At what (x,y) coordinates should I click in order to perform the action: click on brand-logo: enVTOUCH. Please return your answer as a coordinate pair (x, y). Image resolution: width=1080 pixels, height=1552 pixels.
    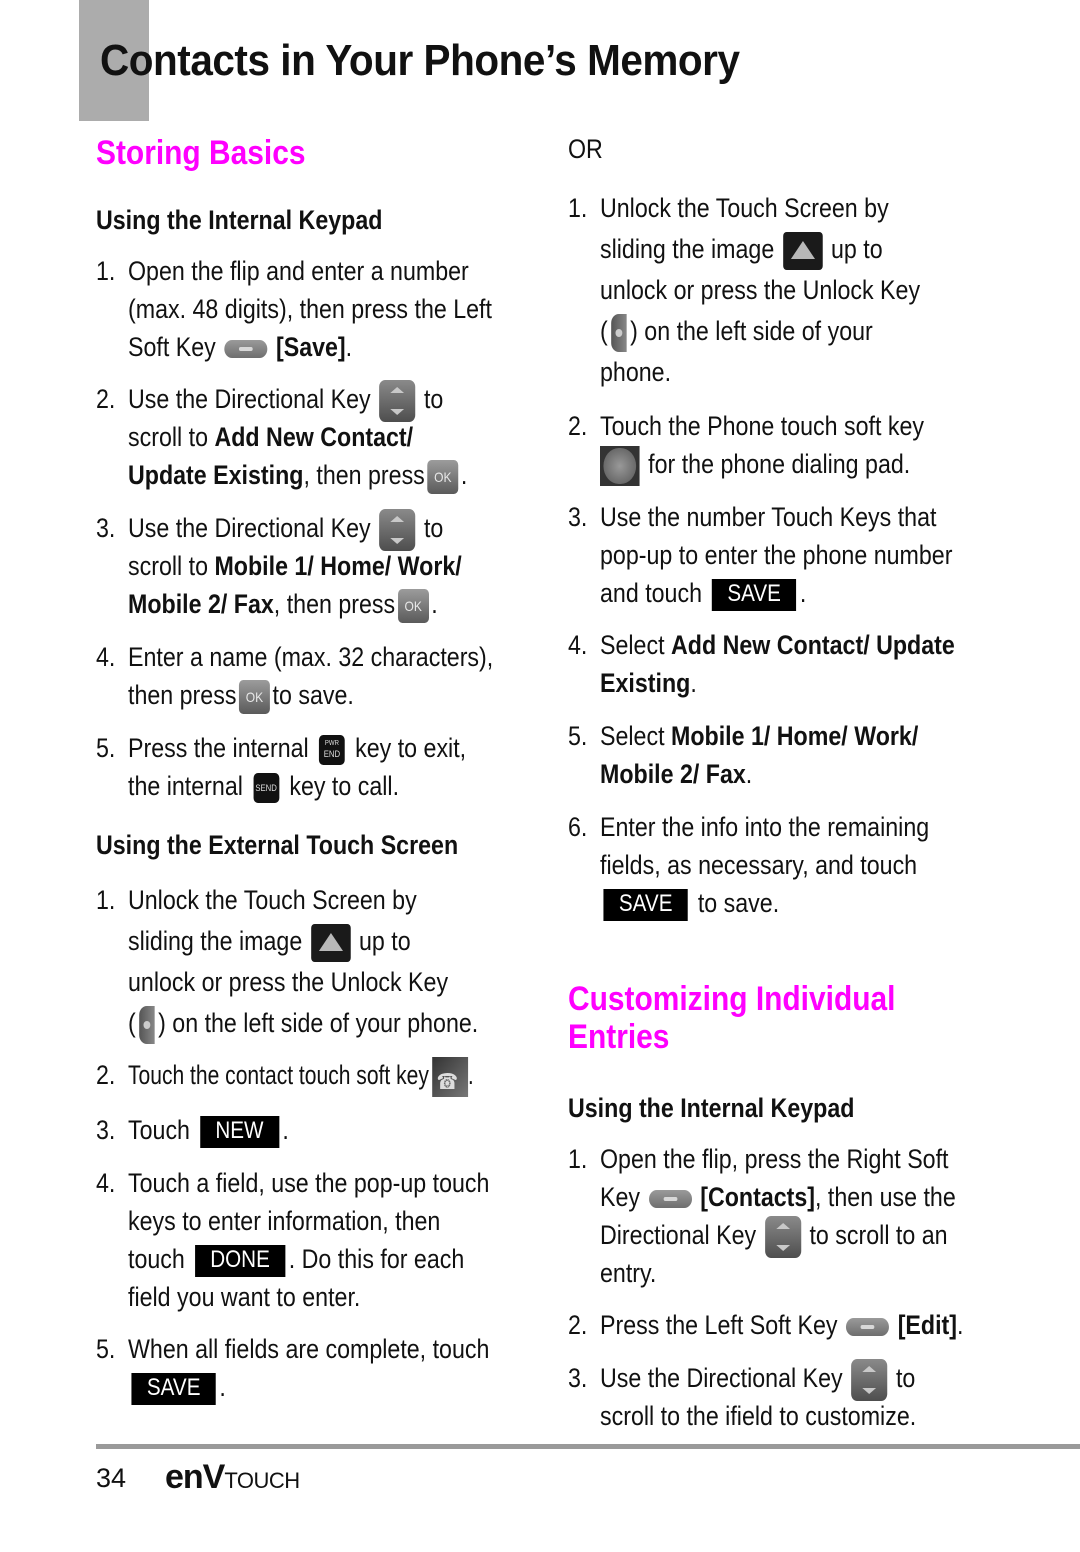
    Looking at the image, I should click on (232, 1477).